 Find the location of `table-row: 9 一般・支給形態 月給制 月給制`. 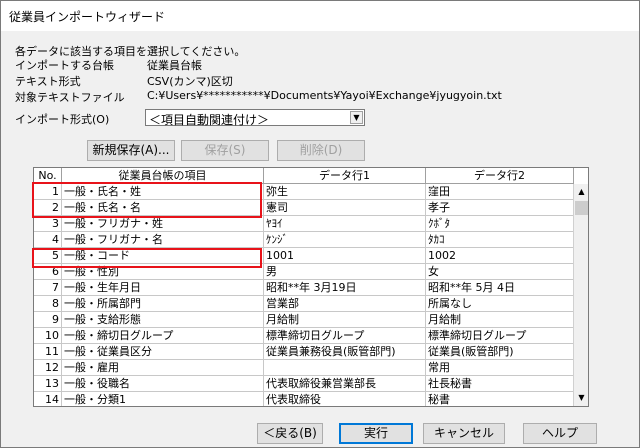

table-row: 9 一般・支給形態 月給制 月給制 is located at coordinates (304, 320).